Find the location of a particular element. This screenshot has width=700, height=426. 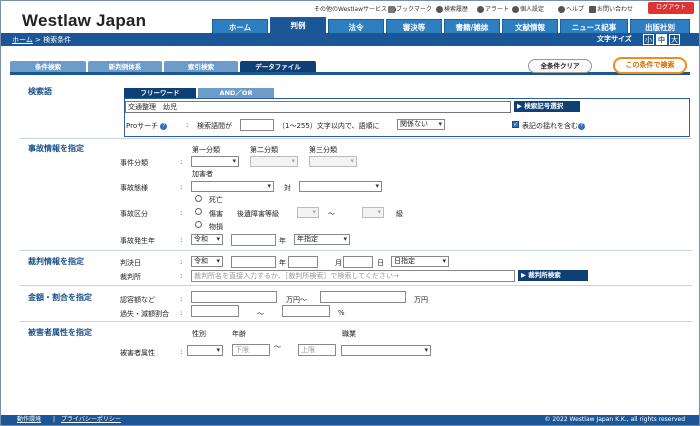

distance-input is located at coordinates (257, 125).